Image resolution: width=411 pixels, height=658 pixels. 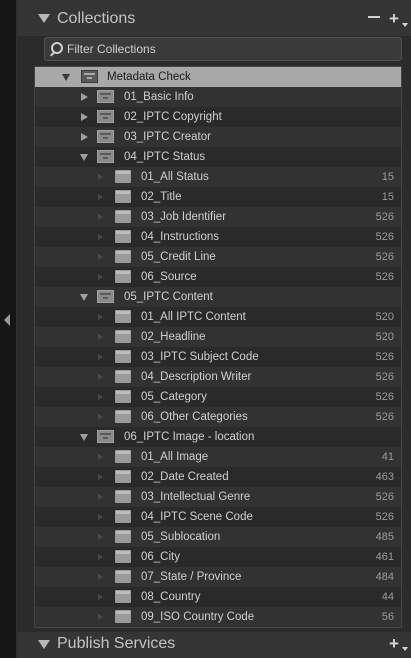 I want to click on collection-set-row: 06_IPTC Image - location, so click(x=218, y=437).